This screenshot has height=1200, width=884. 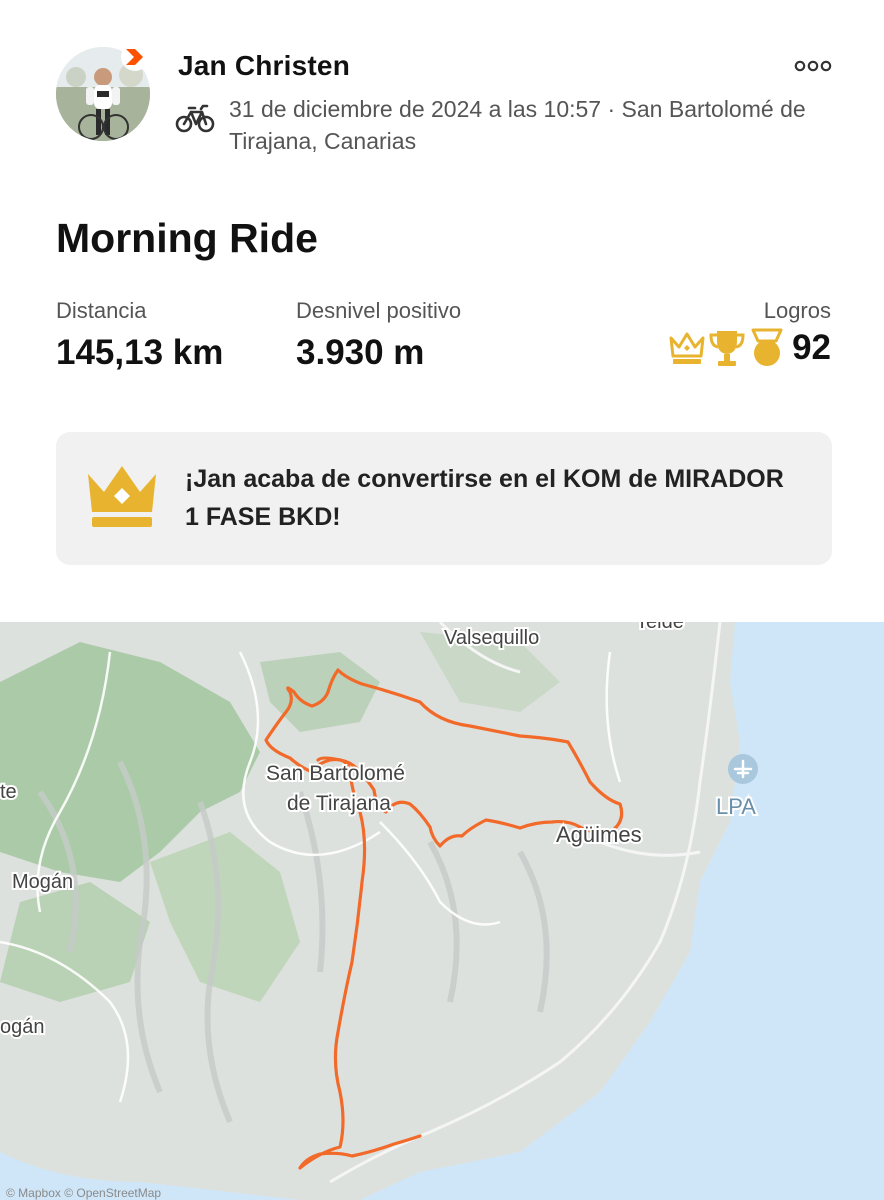 What do you see at coordinates (101, 310) in the screenshot?
I see `distance-label: Distancia` at bounding box center [101, 310].